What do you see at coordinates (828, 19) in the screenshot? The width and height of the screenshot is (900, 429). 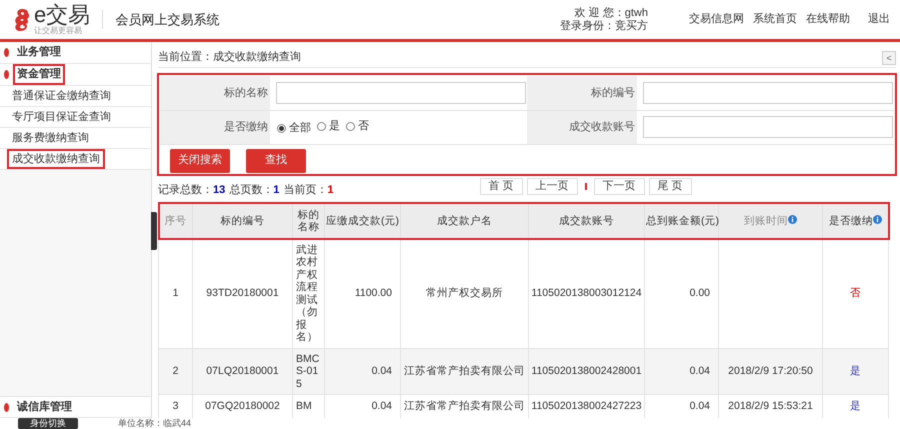 I see `header-link: 在线帮助` at bounding box center [828, 19].